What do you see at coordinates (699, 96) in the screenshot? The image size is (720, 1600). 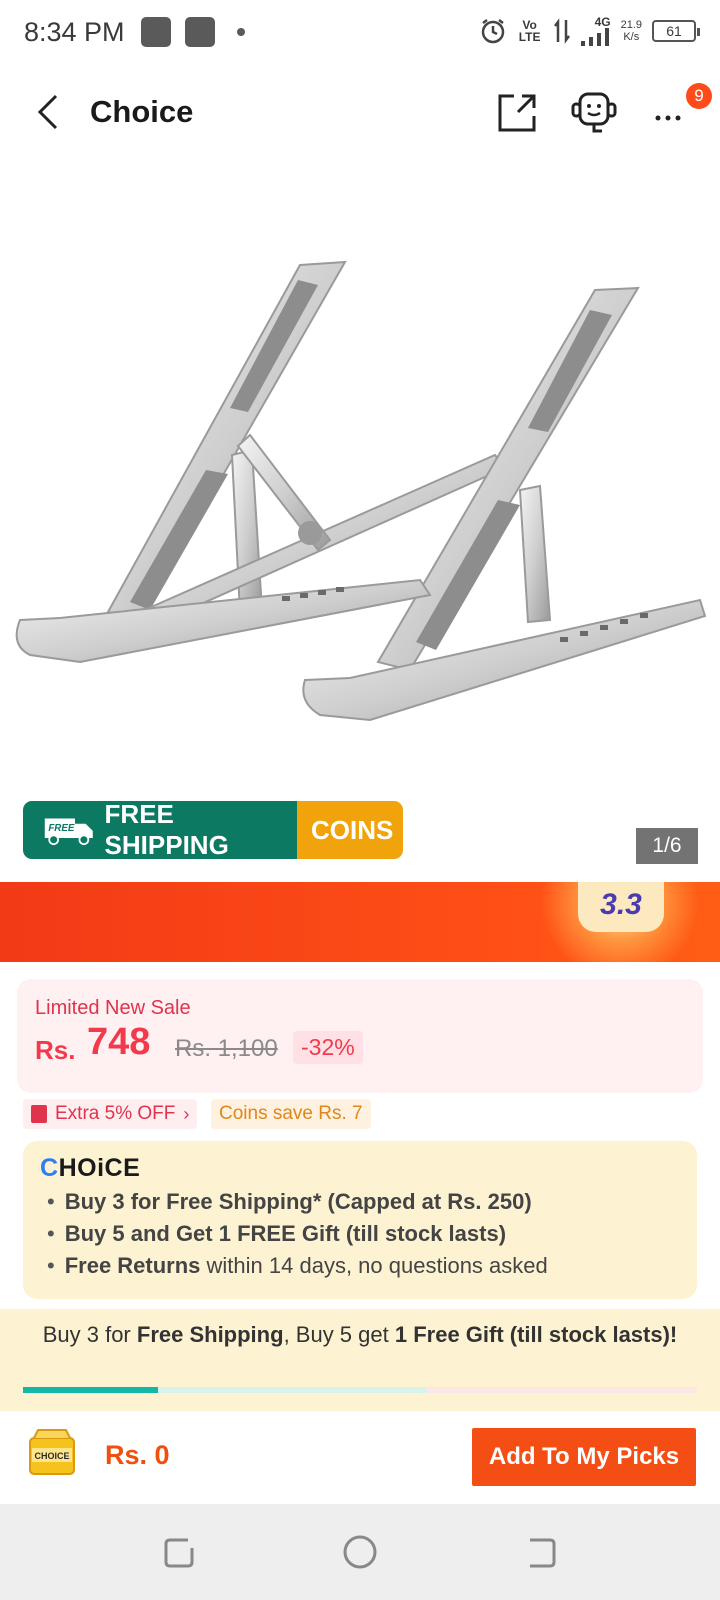 I see `notification-badge: 9` at bounding box center [699, 96].